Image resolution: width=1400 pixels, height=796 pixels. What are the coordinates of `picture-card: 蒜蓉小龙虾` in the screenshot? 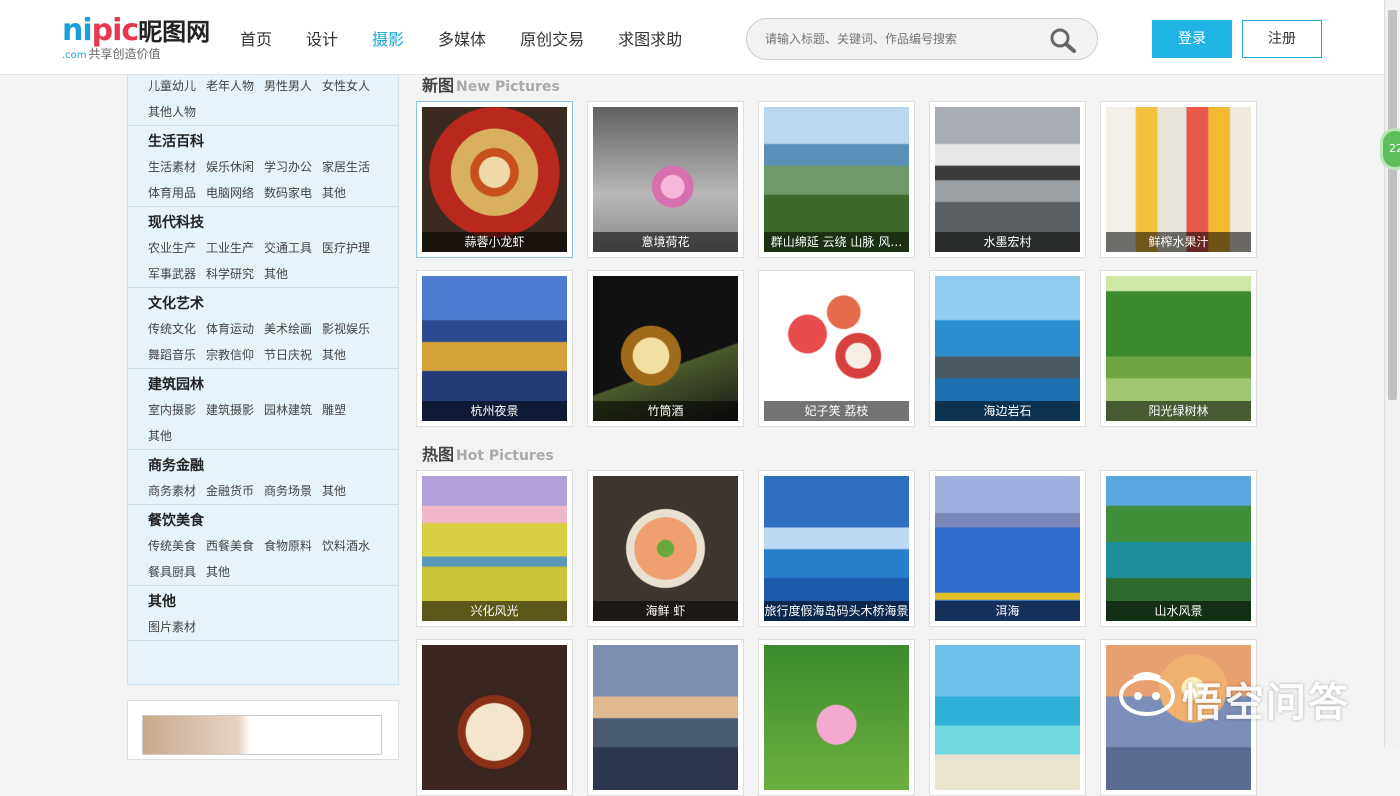 It's located at (494, 179).